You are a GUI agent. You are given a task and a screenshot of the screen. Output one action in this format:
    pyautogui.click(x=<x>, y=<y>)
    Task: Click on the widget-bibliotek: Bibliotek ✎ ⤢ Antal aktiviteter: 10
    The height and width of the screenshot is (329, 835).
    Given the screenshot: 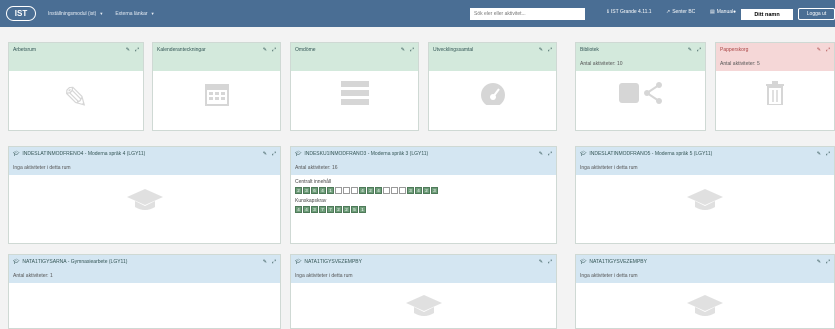 What is the action you would take?
    pyautogui.click(x=640, y=86)
    